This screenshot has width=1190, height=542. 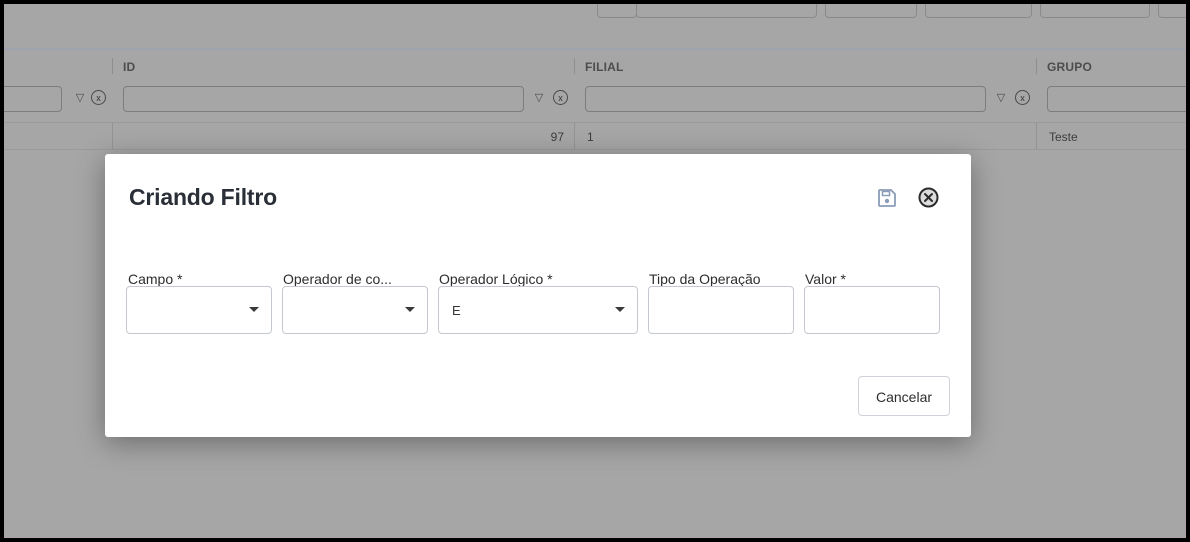 I want to click on operador-logico-value: E, so click(x=456, y=310).